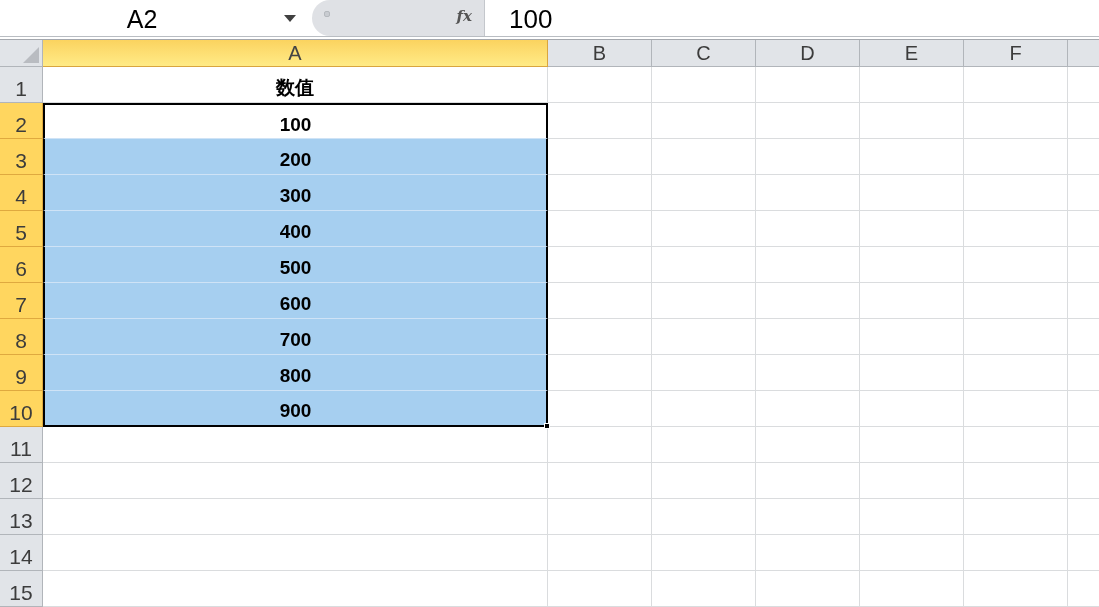 Image resolution: width=1099 pixels, height=607 pixels. Describe the element at coordinates (21, 373) in the screenshot. I see `row-header: 9` at that location.